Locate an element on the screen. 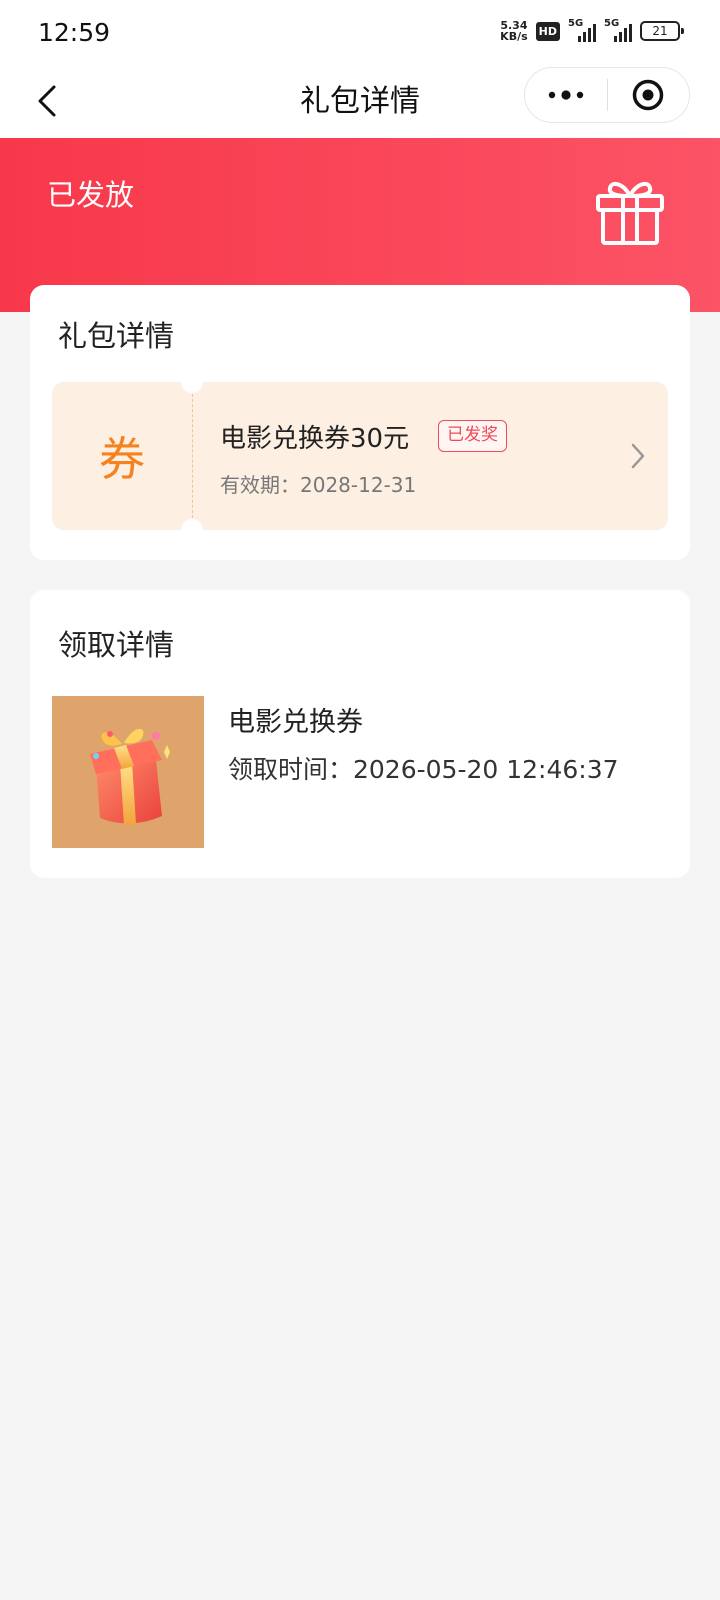 The image size is (720, 1600). nav-bar: 礼包详情 is located at coordinates (360, 102).